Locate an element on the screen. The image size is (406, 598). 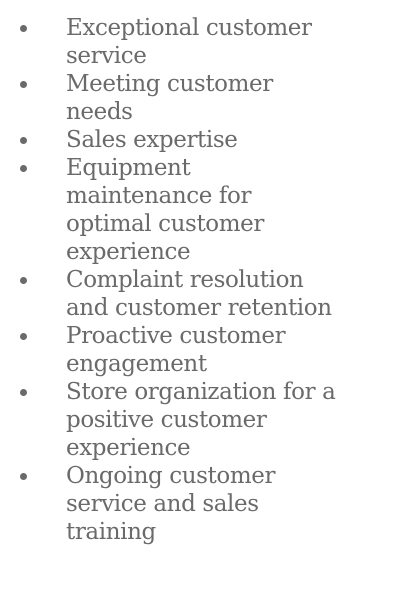
list-item-text: Meeting customer needs is located at coordinates (169, 98).